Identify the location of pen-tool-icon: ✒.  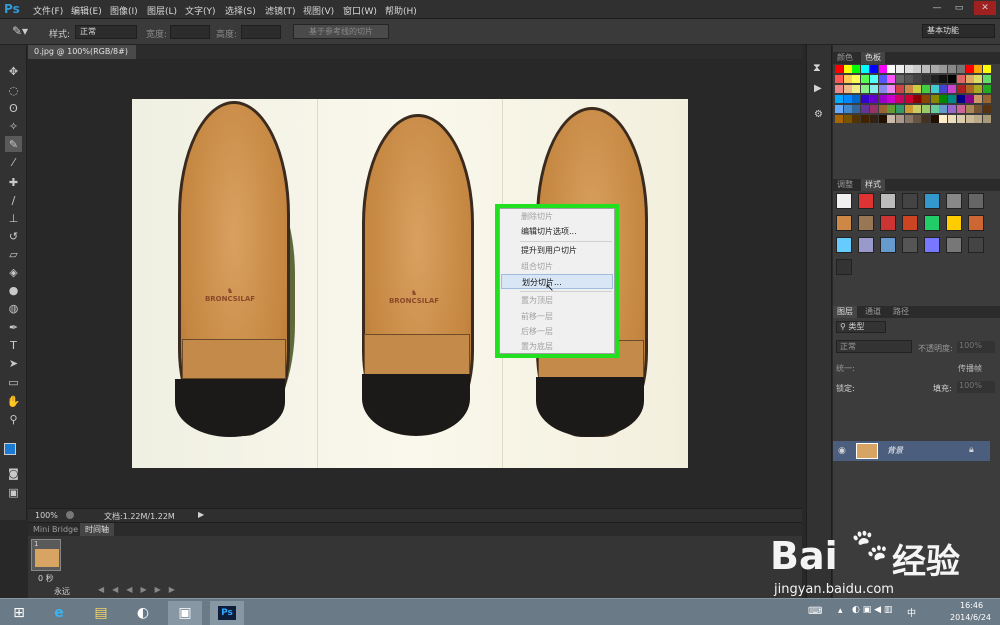
(13, 327).